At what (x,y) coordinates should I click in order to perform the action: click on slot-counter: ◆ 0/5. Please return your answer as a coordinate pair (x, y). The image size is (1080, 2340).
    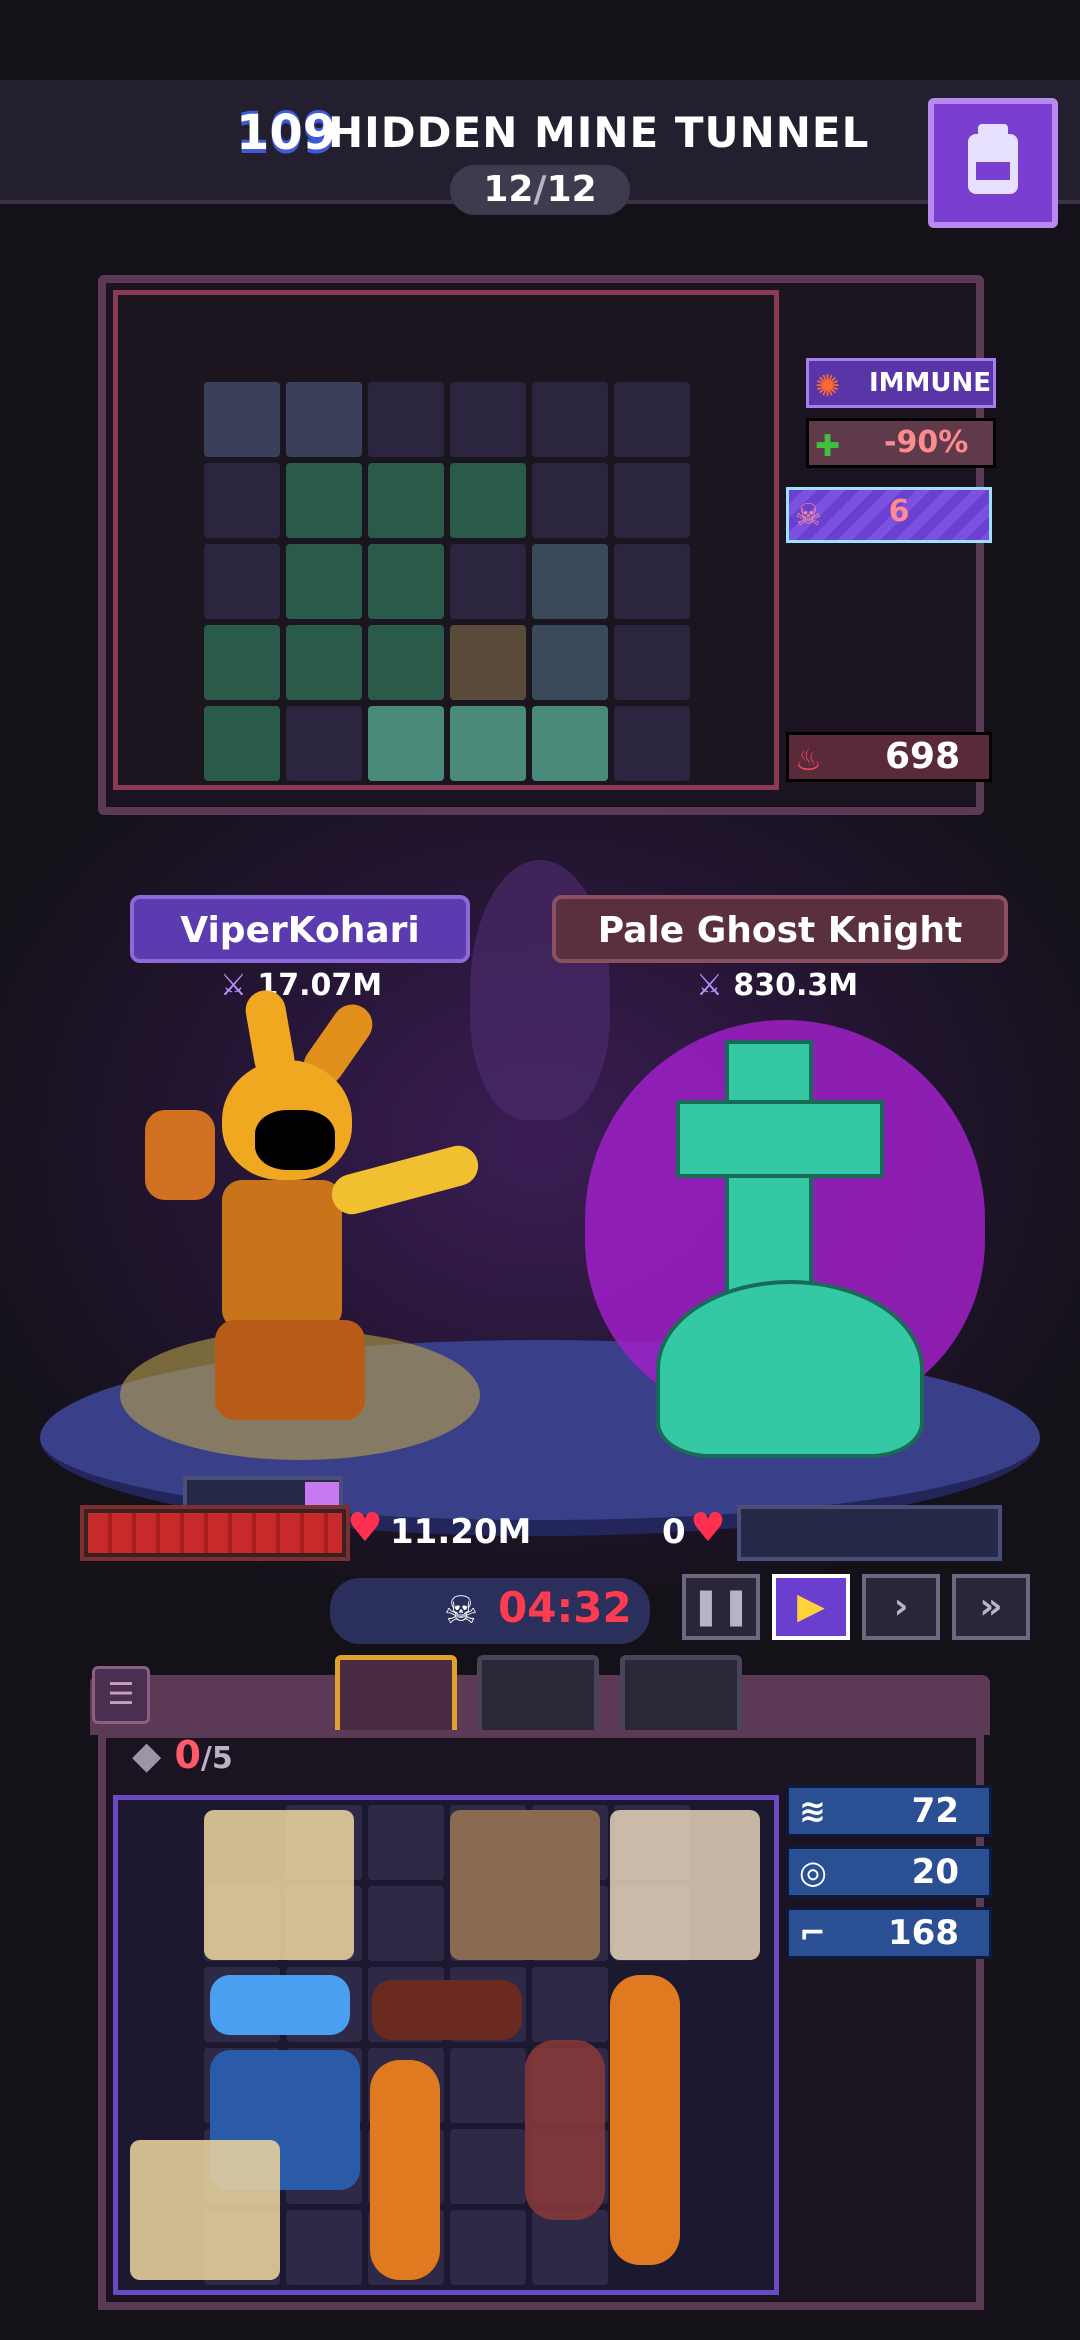
    Looking at the image, I should click on (182, 1755).